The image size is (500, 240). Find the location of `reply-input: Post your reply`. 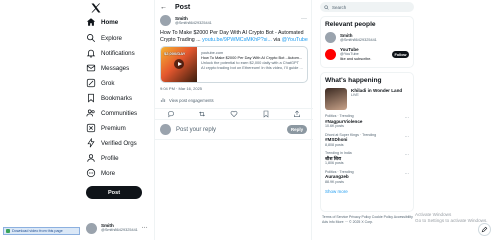

reply-input: Post your reply is located at coordinates (231, 130).